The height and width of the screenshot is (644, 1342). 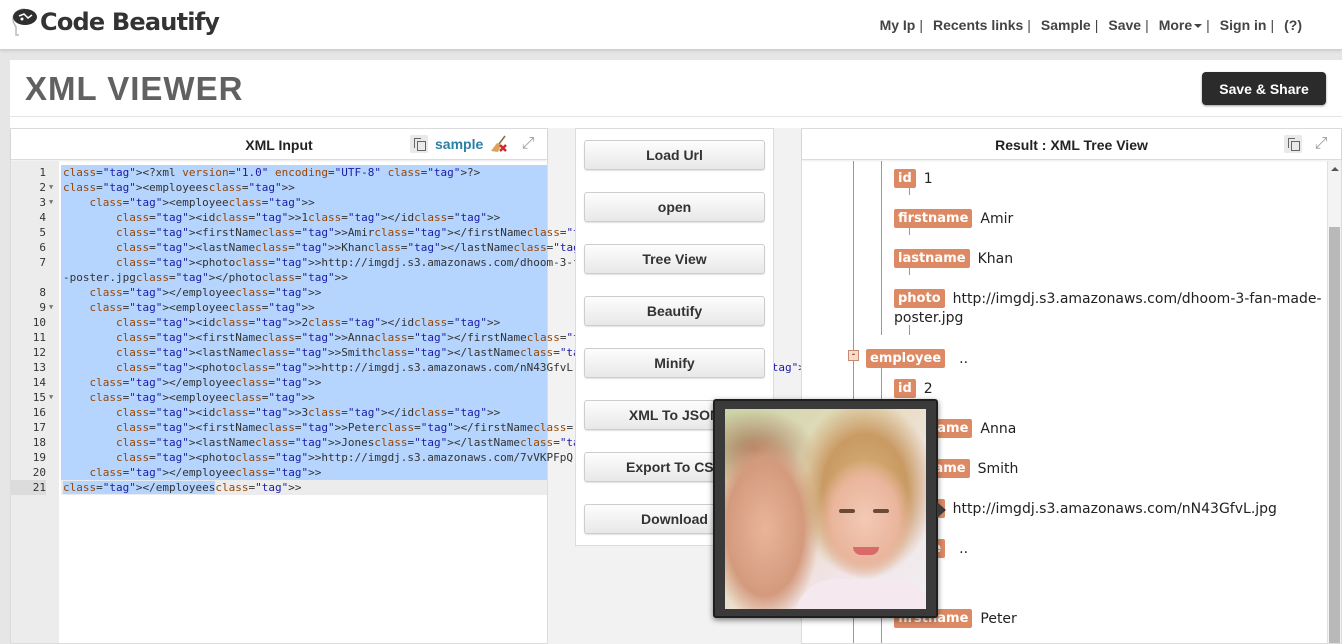 I want to click on scroll-up-arrow-icon, so click(x=1335, y=169).